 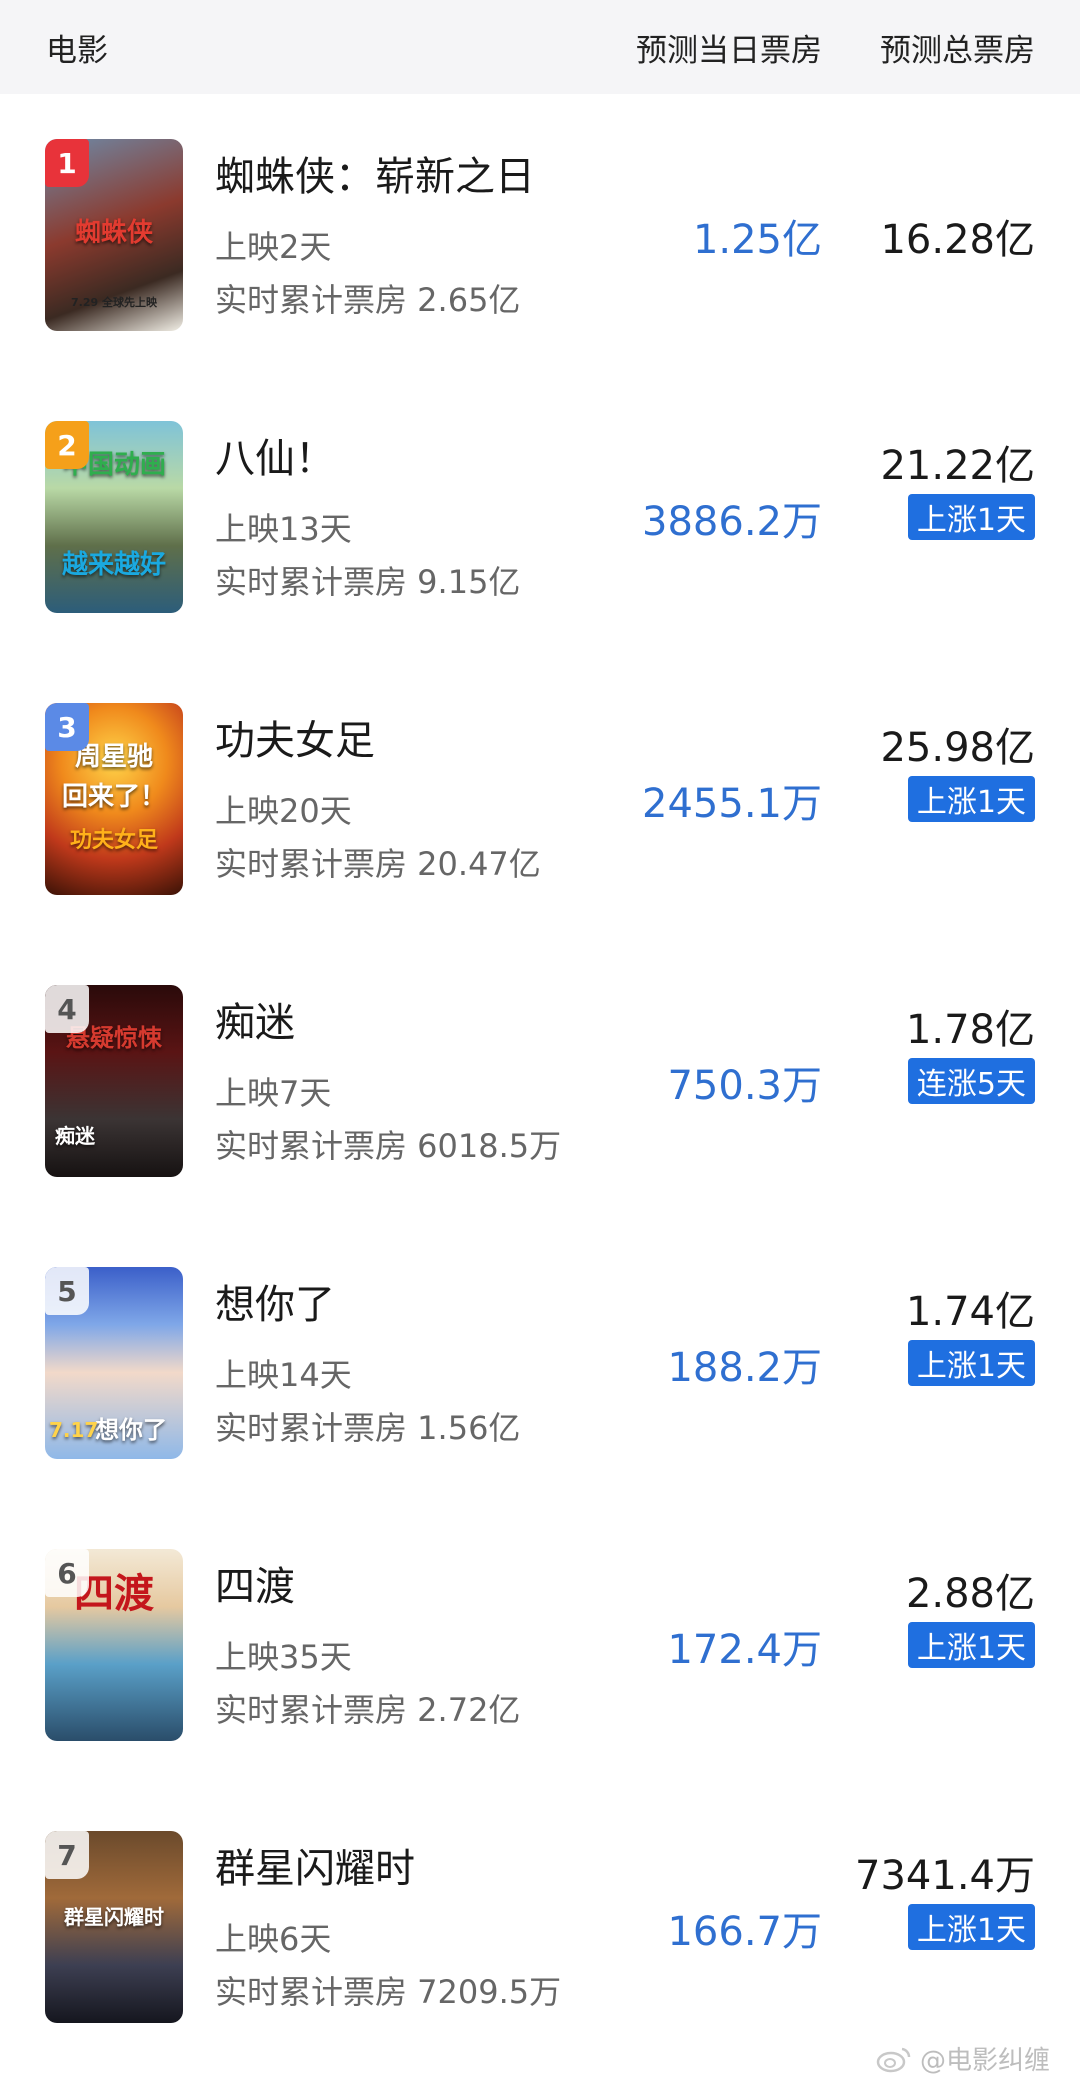 What do you see at coordinates (375, 177) in the screenshot?
I see `movie-title: 蜘蛛侠：崭新之日` at bounding box center [375, 177].